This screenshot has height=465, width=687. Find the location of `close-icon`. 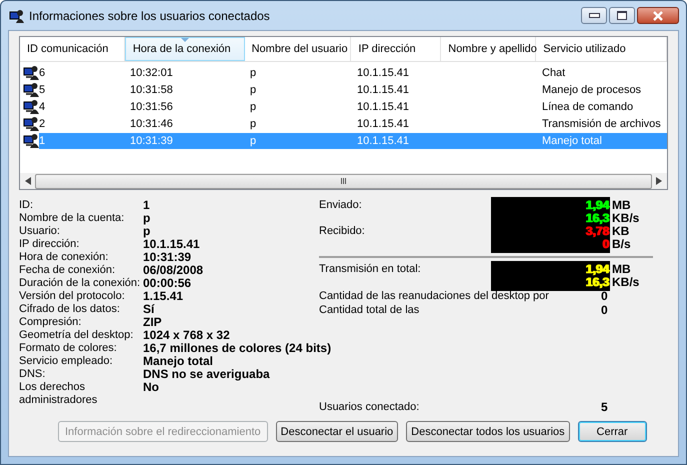

close-icon is located at coordinates (658, 15).